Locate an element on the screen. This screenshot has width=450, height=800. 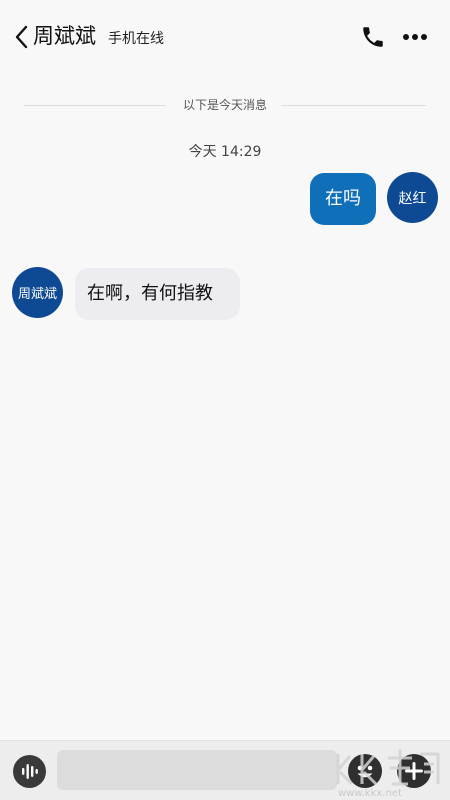
divider-line is located at coordinates (353, 105).